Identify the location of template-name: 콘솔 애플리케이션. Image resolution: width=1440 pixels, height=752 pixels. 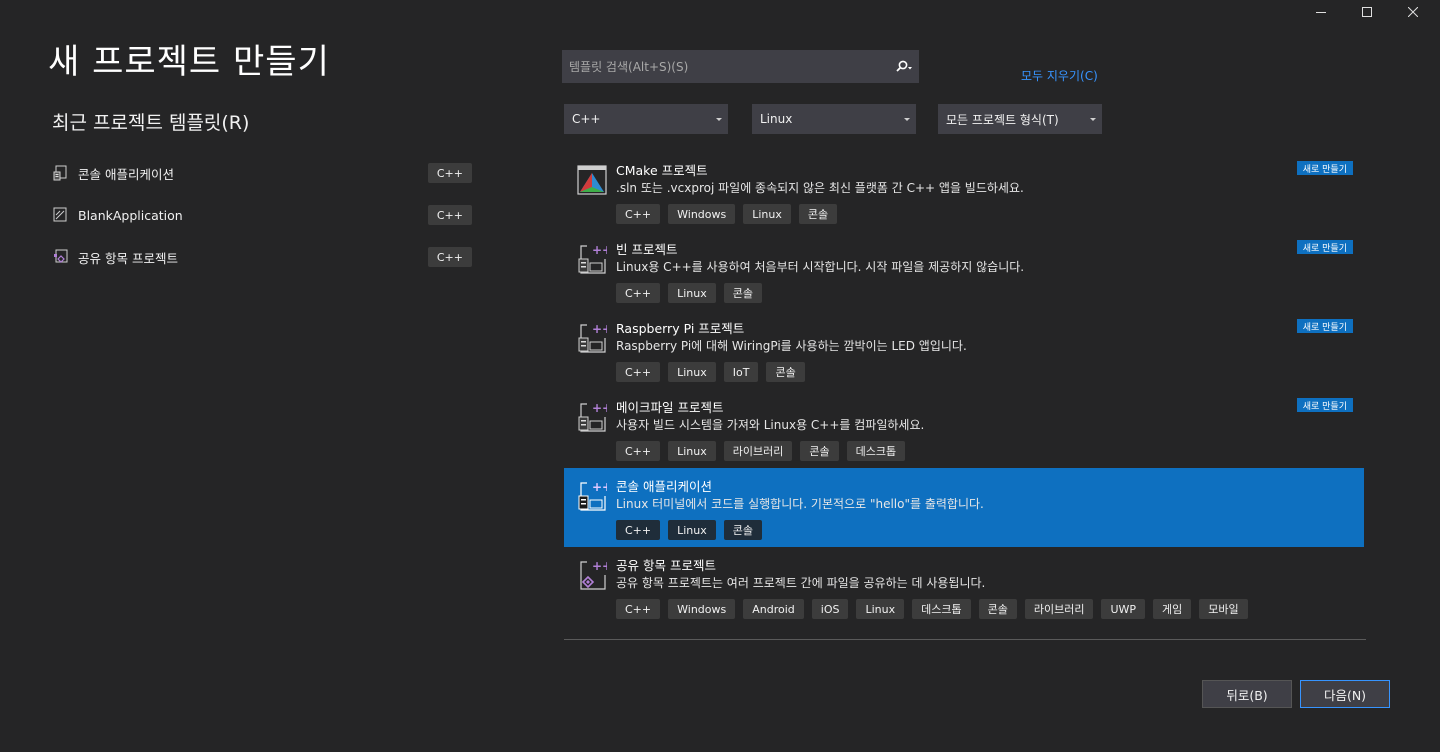
(664, 486).